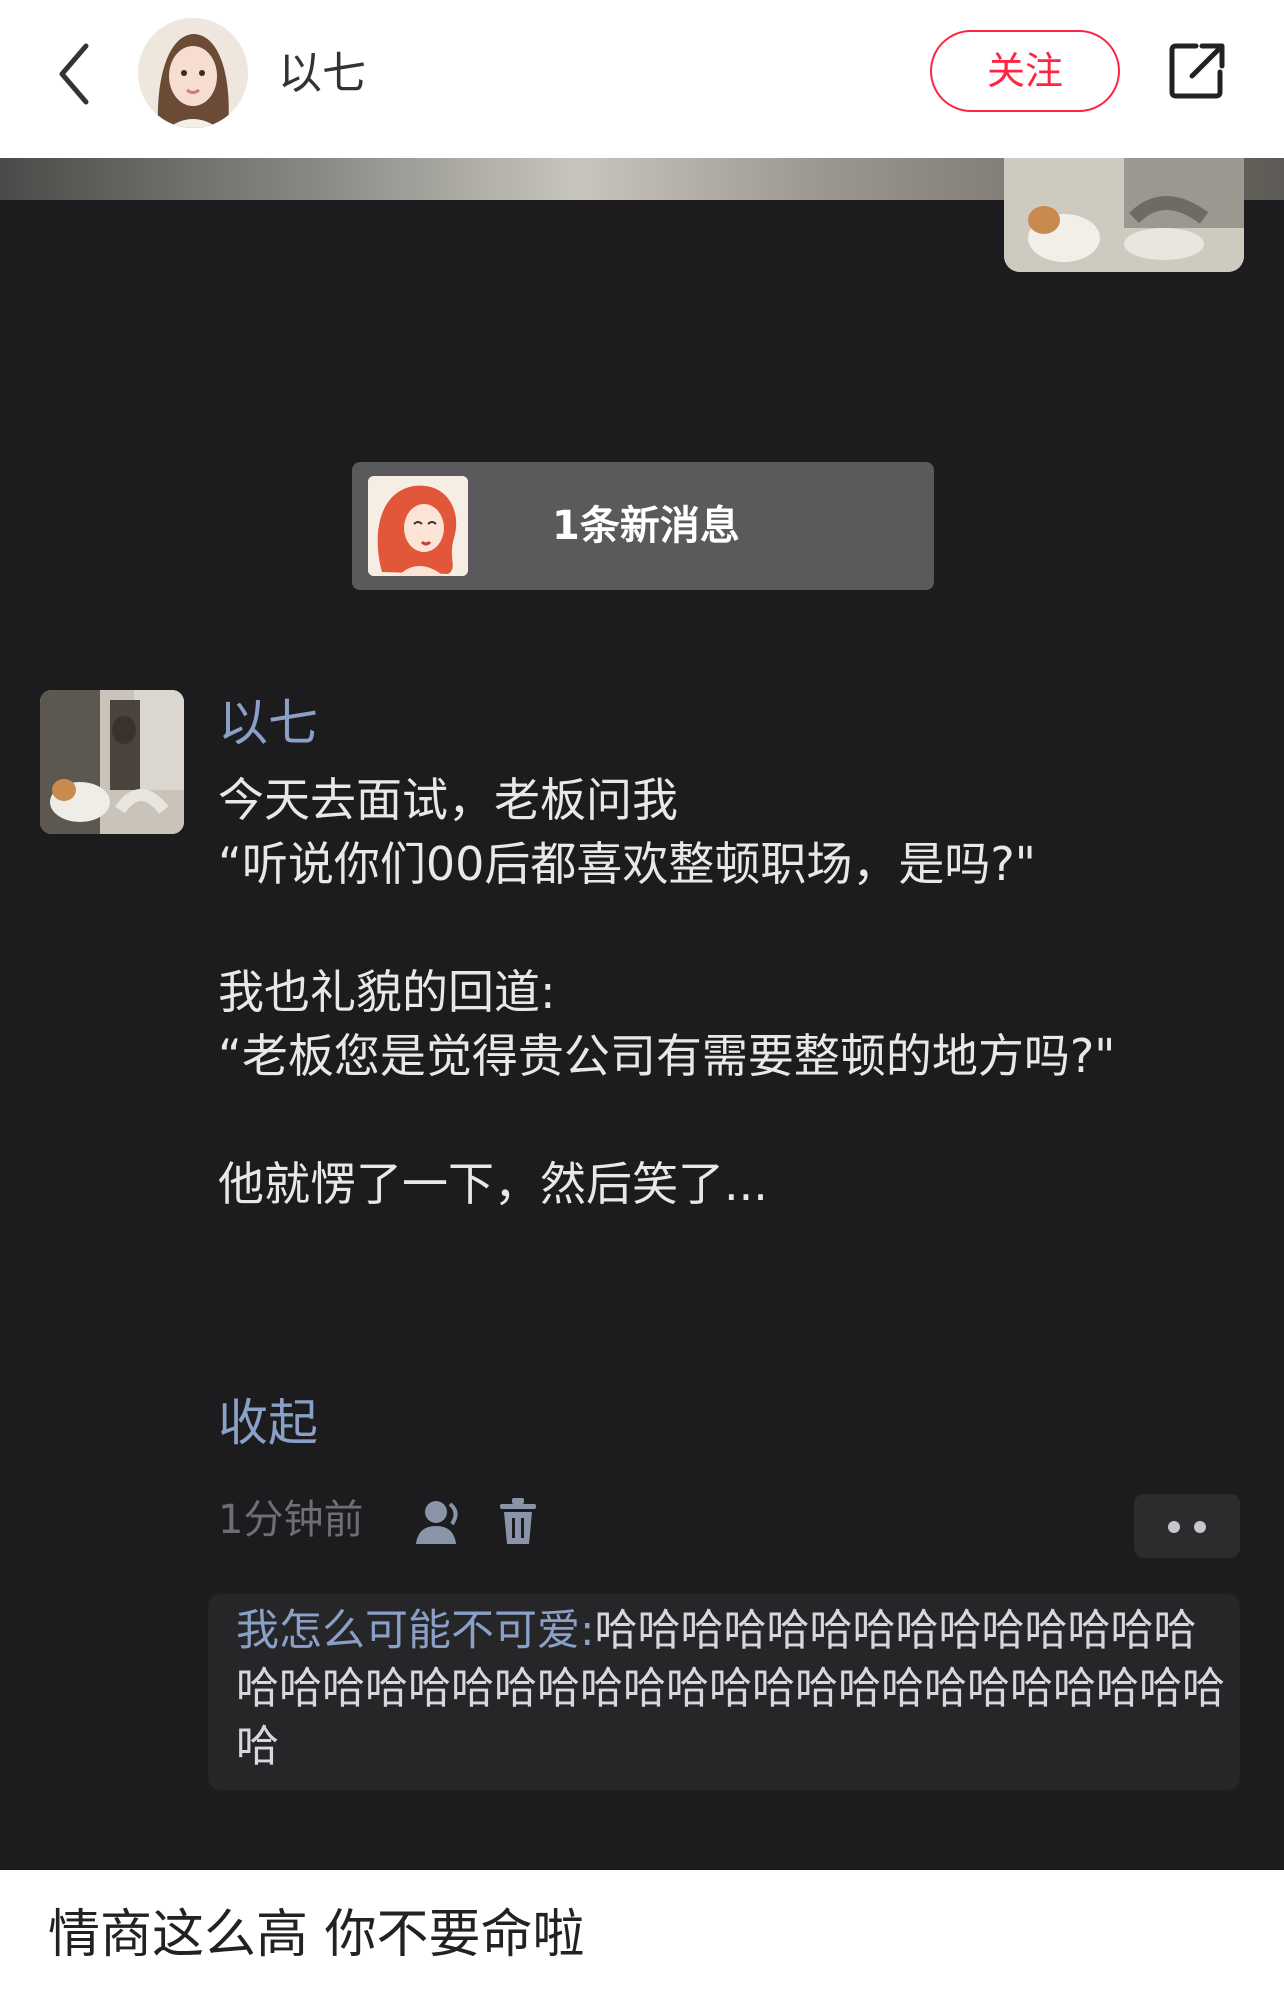 This screenshot has height=2005, width=1284. What do you see at coordinates (316, 1935) in the screenshot?
I see `post-caption: 情商这么高 你不要命啦` at bounding box center [316, 1935].